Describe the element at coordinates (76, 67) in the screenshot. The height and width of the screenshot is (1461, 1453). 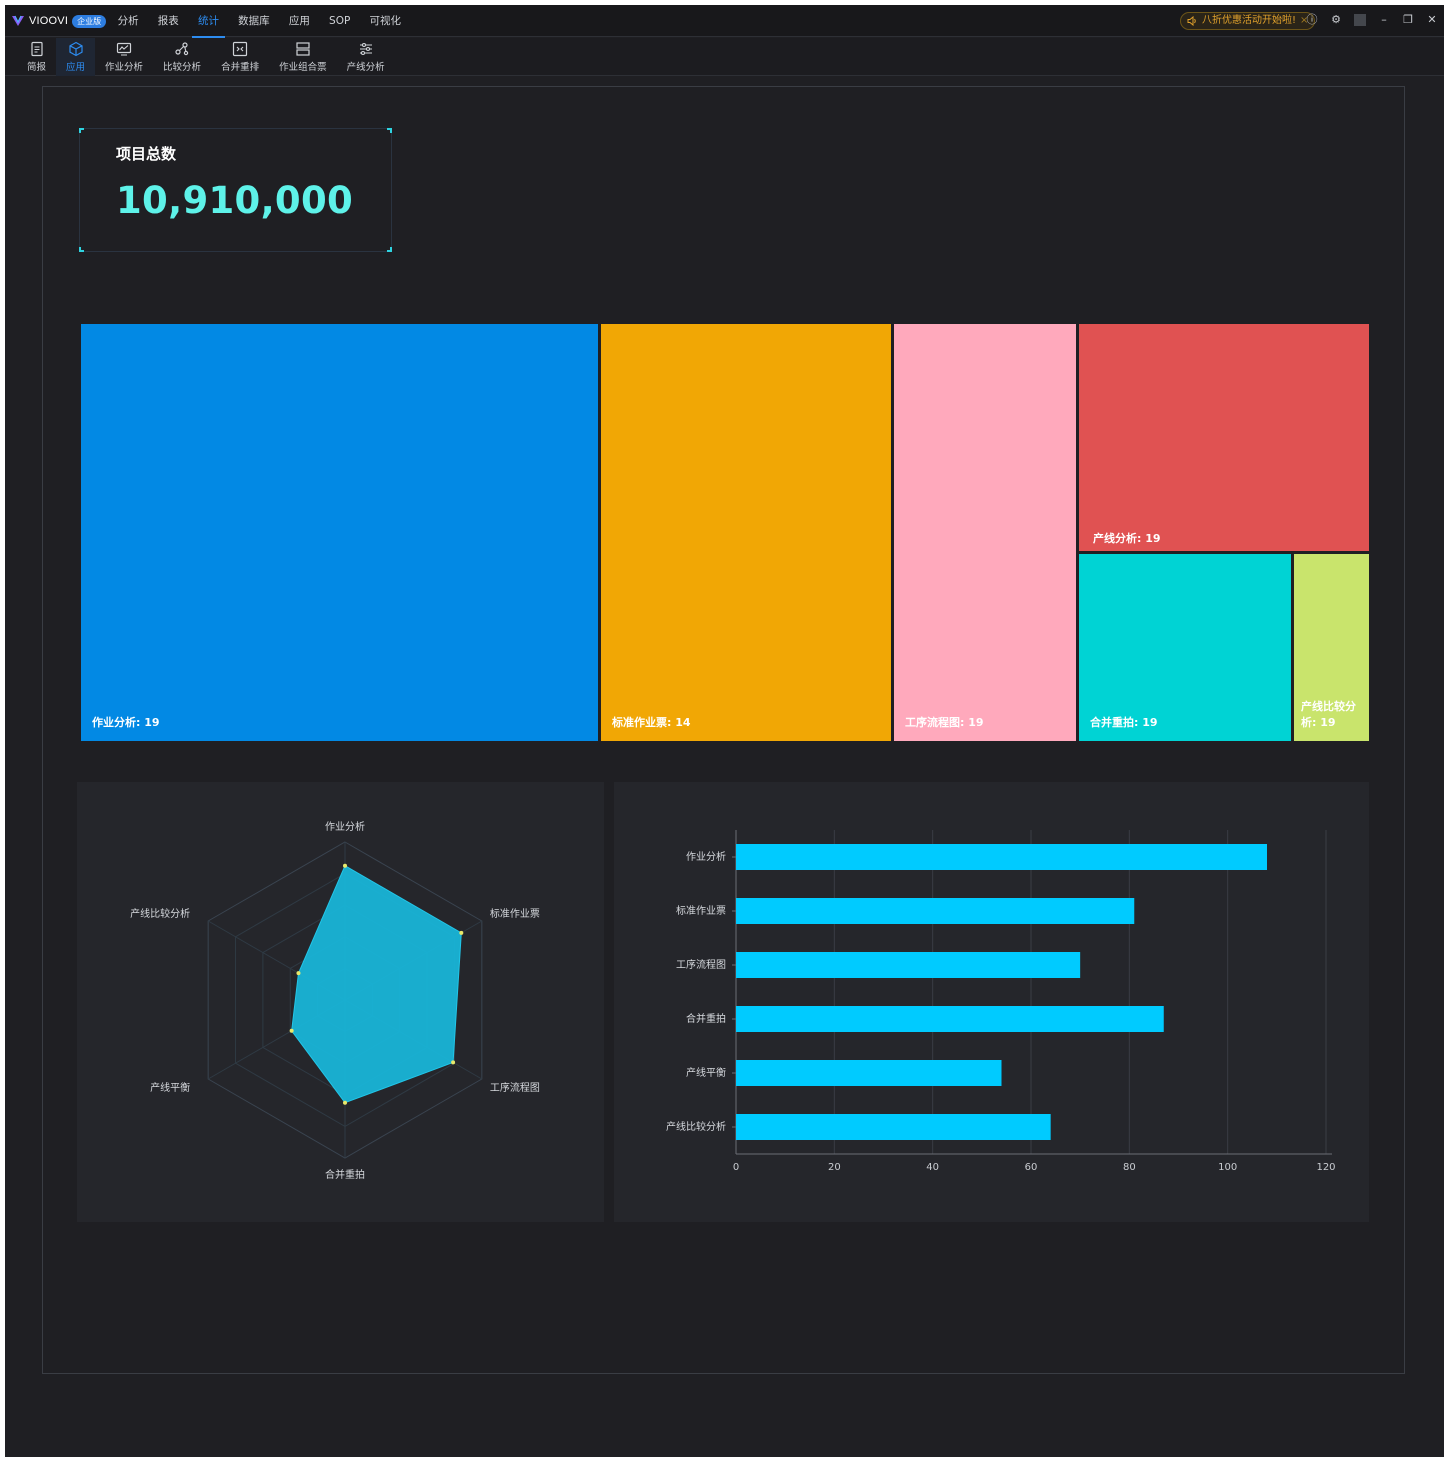
I see `toolbar-label: 应用` at that location.